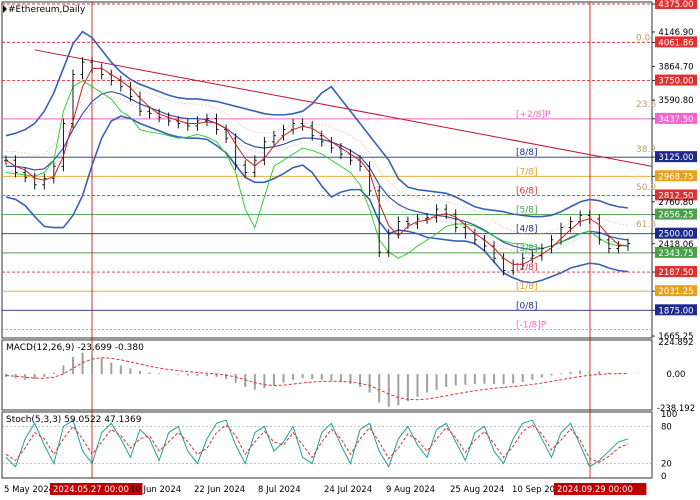 Image resolution: width=700 pixels, height=500 pixels. What do you see at coordinates (675, 68) in the screenshot?
I see `axis-label-3: 3864.70` at bounding box center [675, 68].